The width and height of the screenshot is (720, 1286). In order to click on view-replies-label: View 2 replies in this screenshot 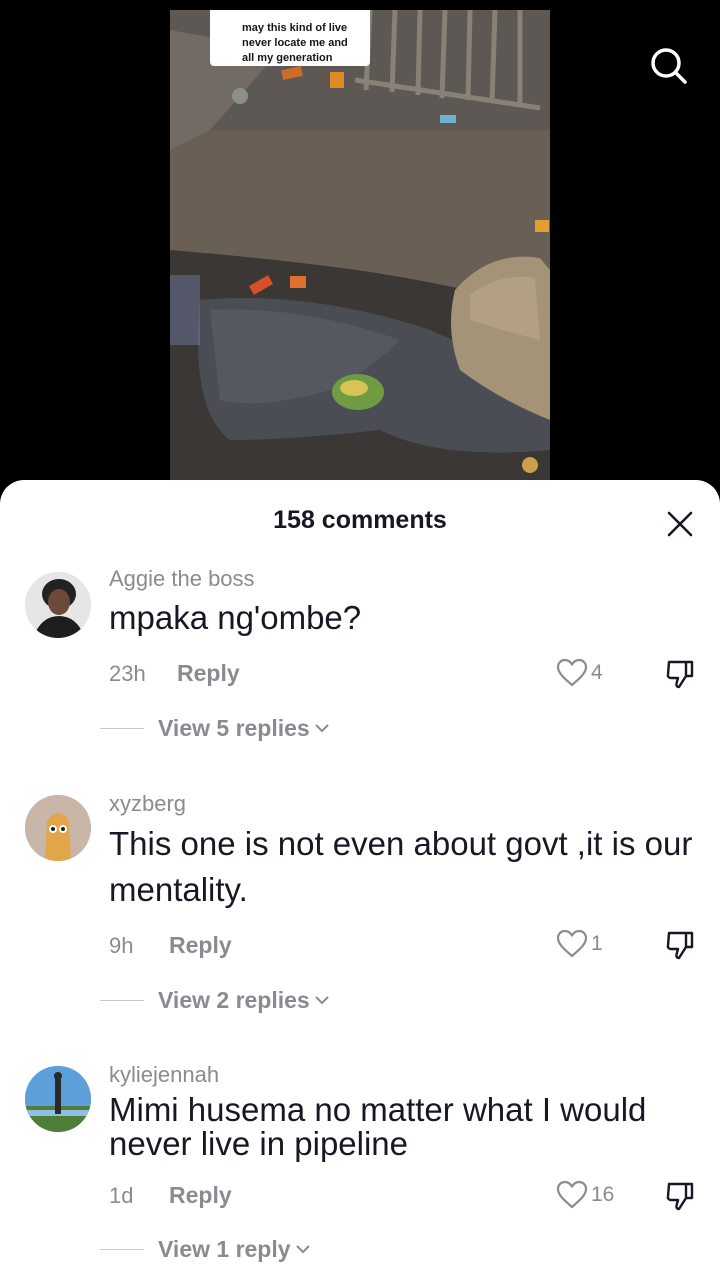, I will do `click(234, 999)`.